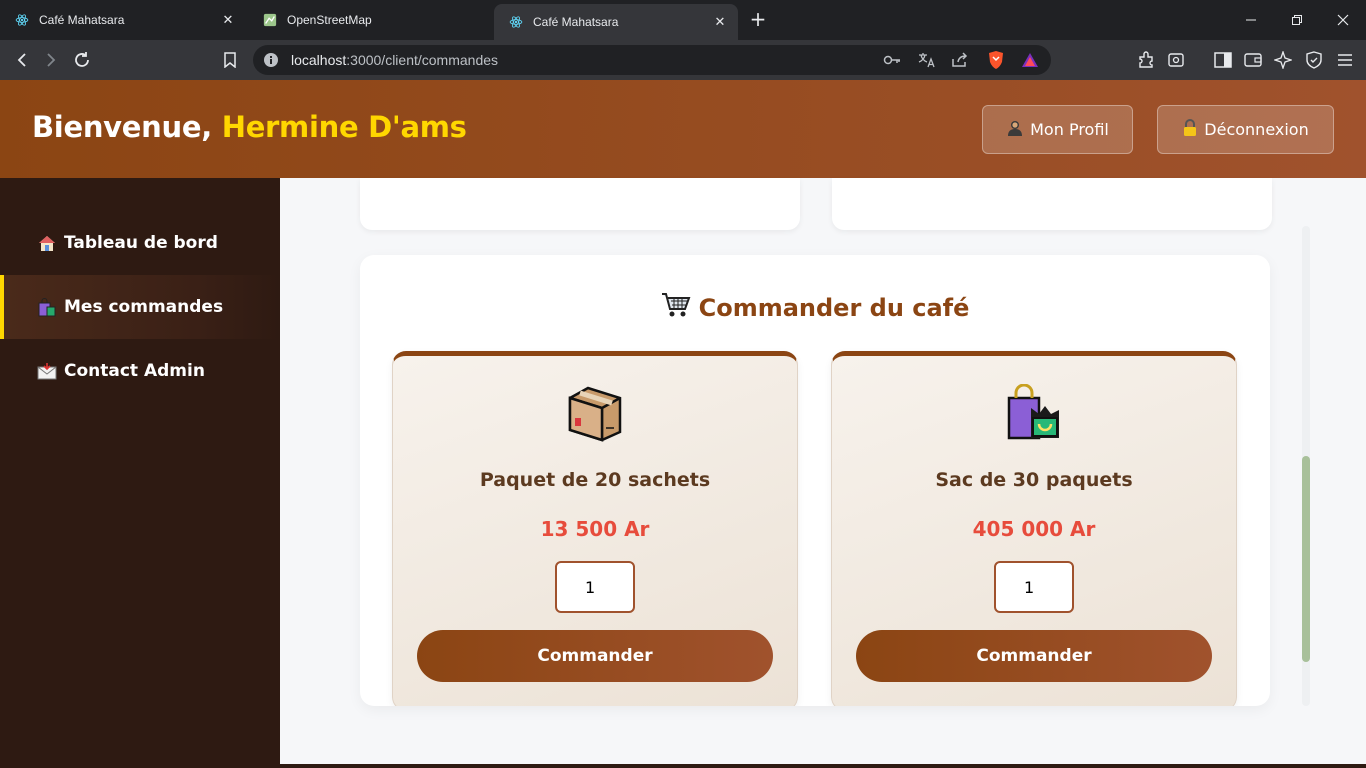  What do you see at coordinates (144, 307) in the screenshot?
I see `sidebar-item-label: Mes commandes` at bounding box center [144, 307].